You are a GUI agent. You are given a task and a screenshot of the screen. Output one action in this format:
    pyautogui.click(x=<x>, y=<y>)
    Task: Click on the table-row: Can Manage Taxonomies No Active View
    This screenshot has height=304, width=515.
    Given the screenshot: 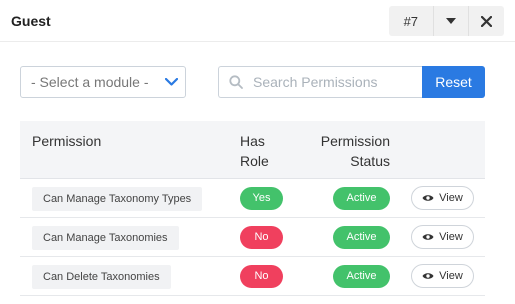 What is the action you would take?
    pyautogui.click(x=252, y=237)
    